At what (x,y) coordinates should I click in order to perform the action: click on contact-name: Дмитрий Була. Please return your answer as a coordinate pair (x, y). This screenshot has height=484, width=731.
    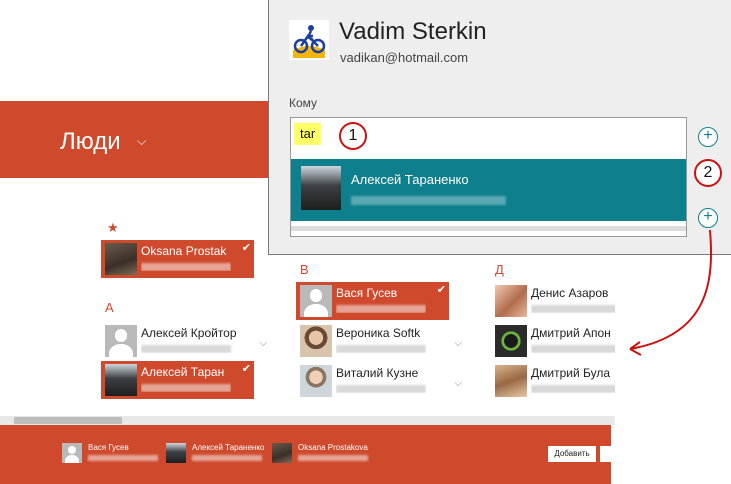
    Looking at the image, I should click on (571, 373).